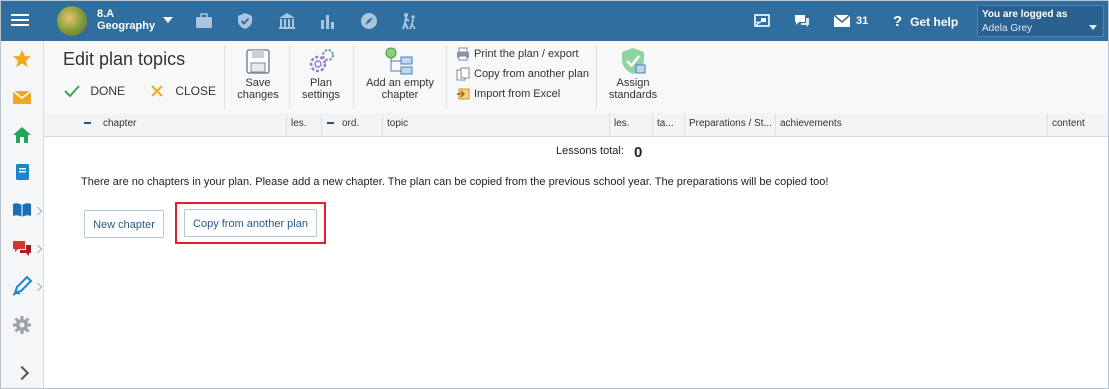 The height and width of the screenshot is (389, 1109). Describe the element at coordinates (1007, 28) in the screenshot. I see `user-name: Adela Grey` at that location.